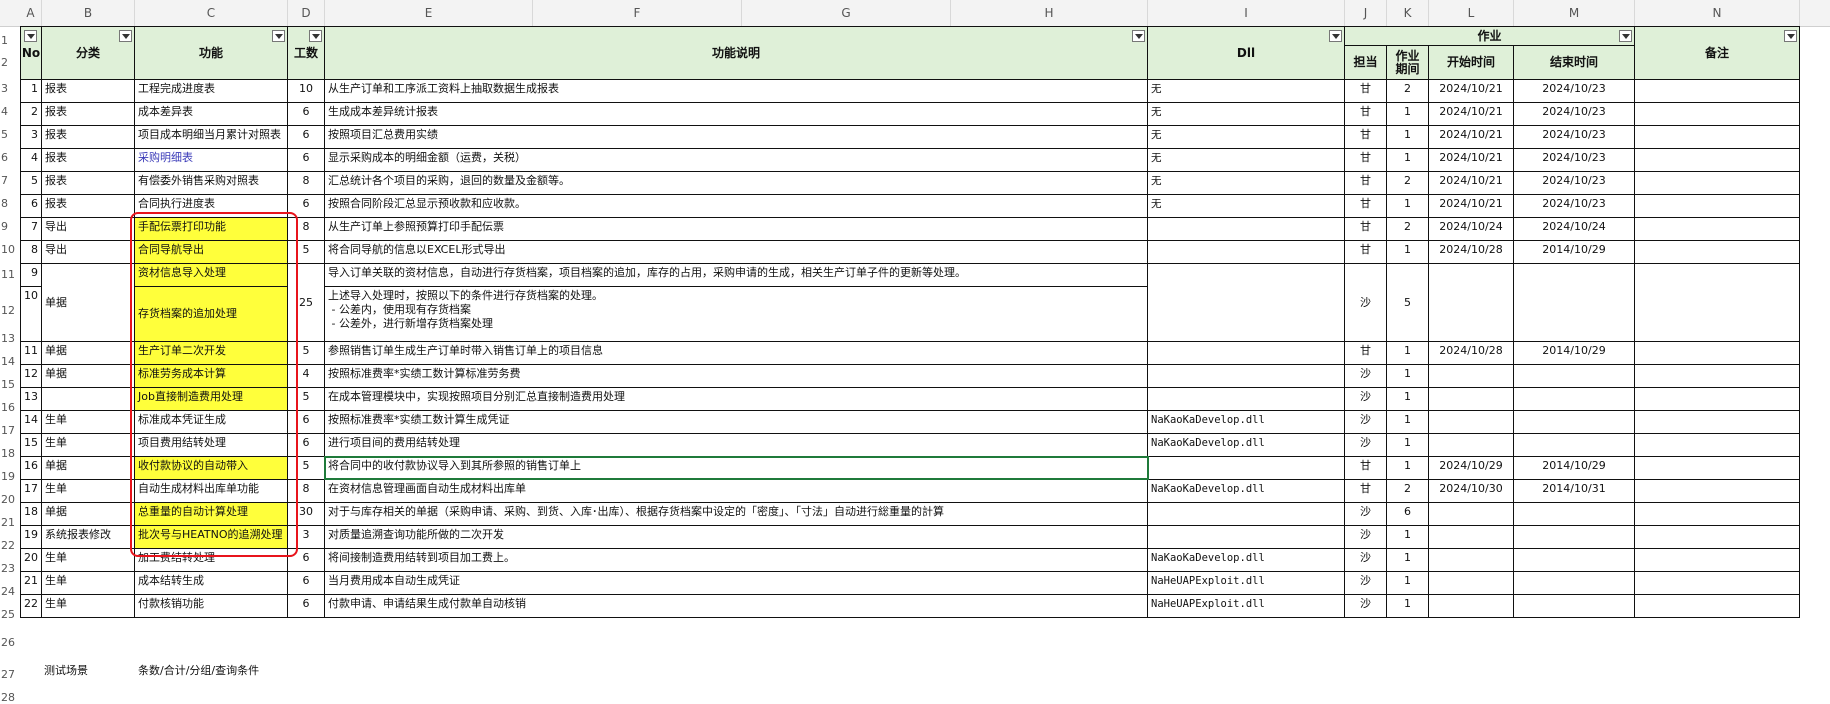 The image size is (1830, 704). I want to click on cell-start-date: 2024/10/28, so click(1471, 353).